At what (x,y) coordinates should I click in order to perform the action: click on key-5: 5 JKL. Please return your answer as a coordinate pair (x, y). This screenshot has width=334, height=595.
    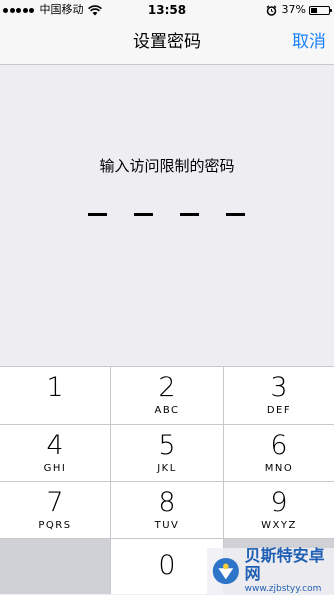
    Looking at the image, I should click on (167, 453).